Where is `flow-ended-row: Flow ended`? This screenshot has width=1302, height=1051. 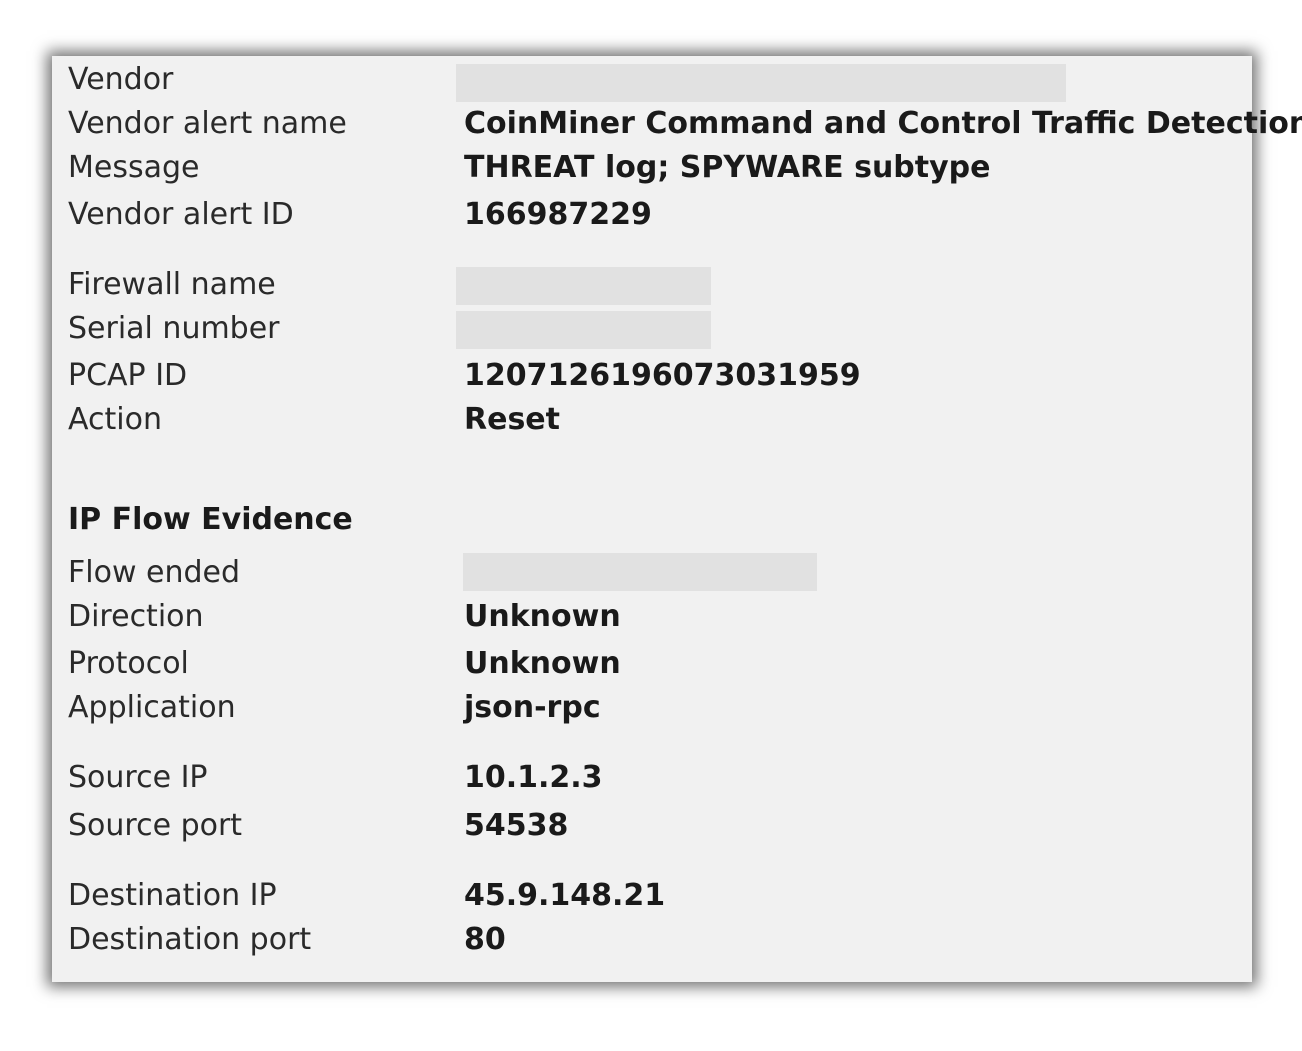 flow-ended-row: Flow ended is located at coordinates (652, 573).